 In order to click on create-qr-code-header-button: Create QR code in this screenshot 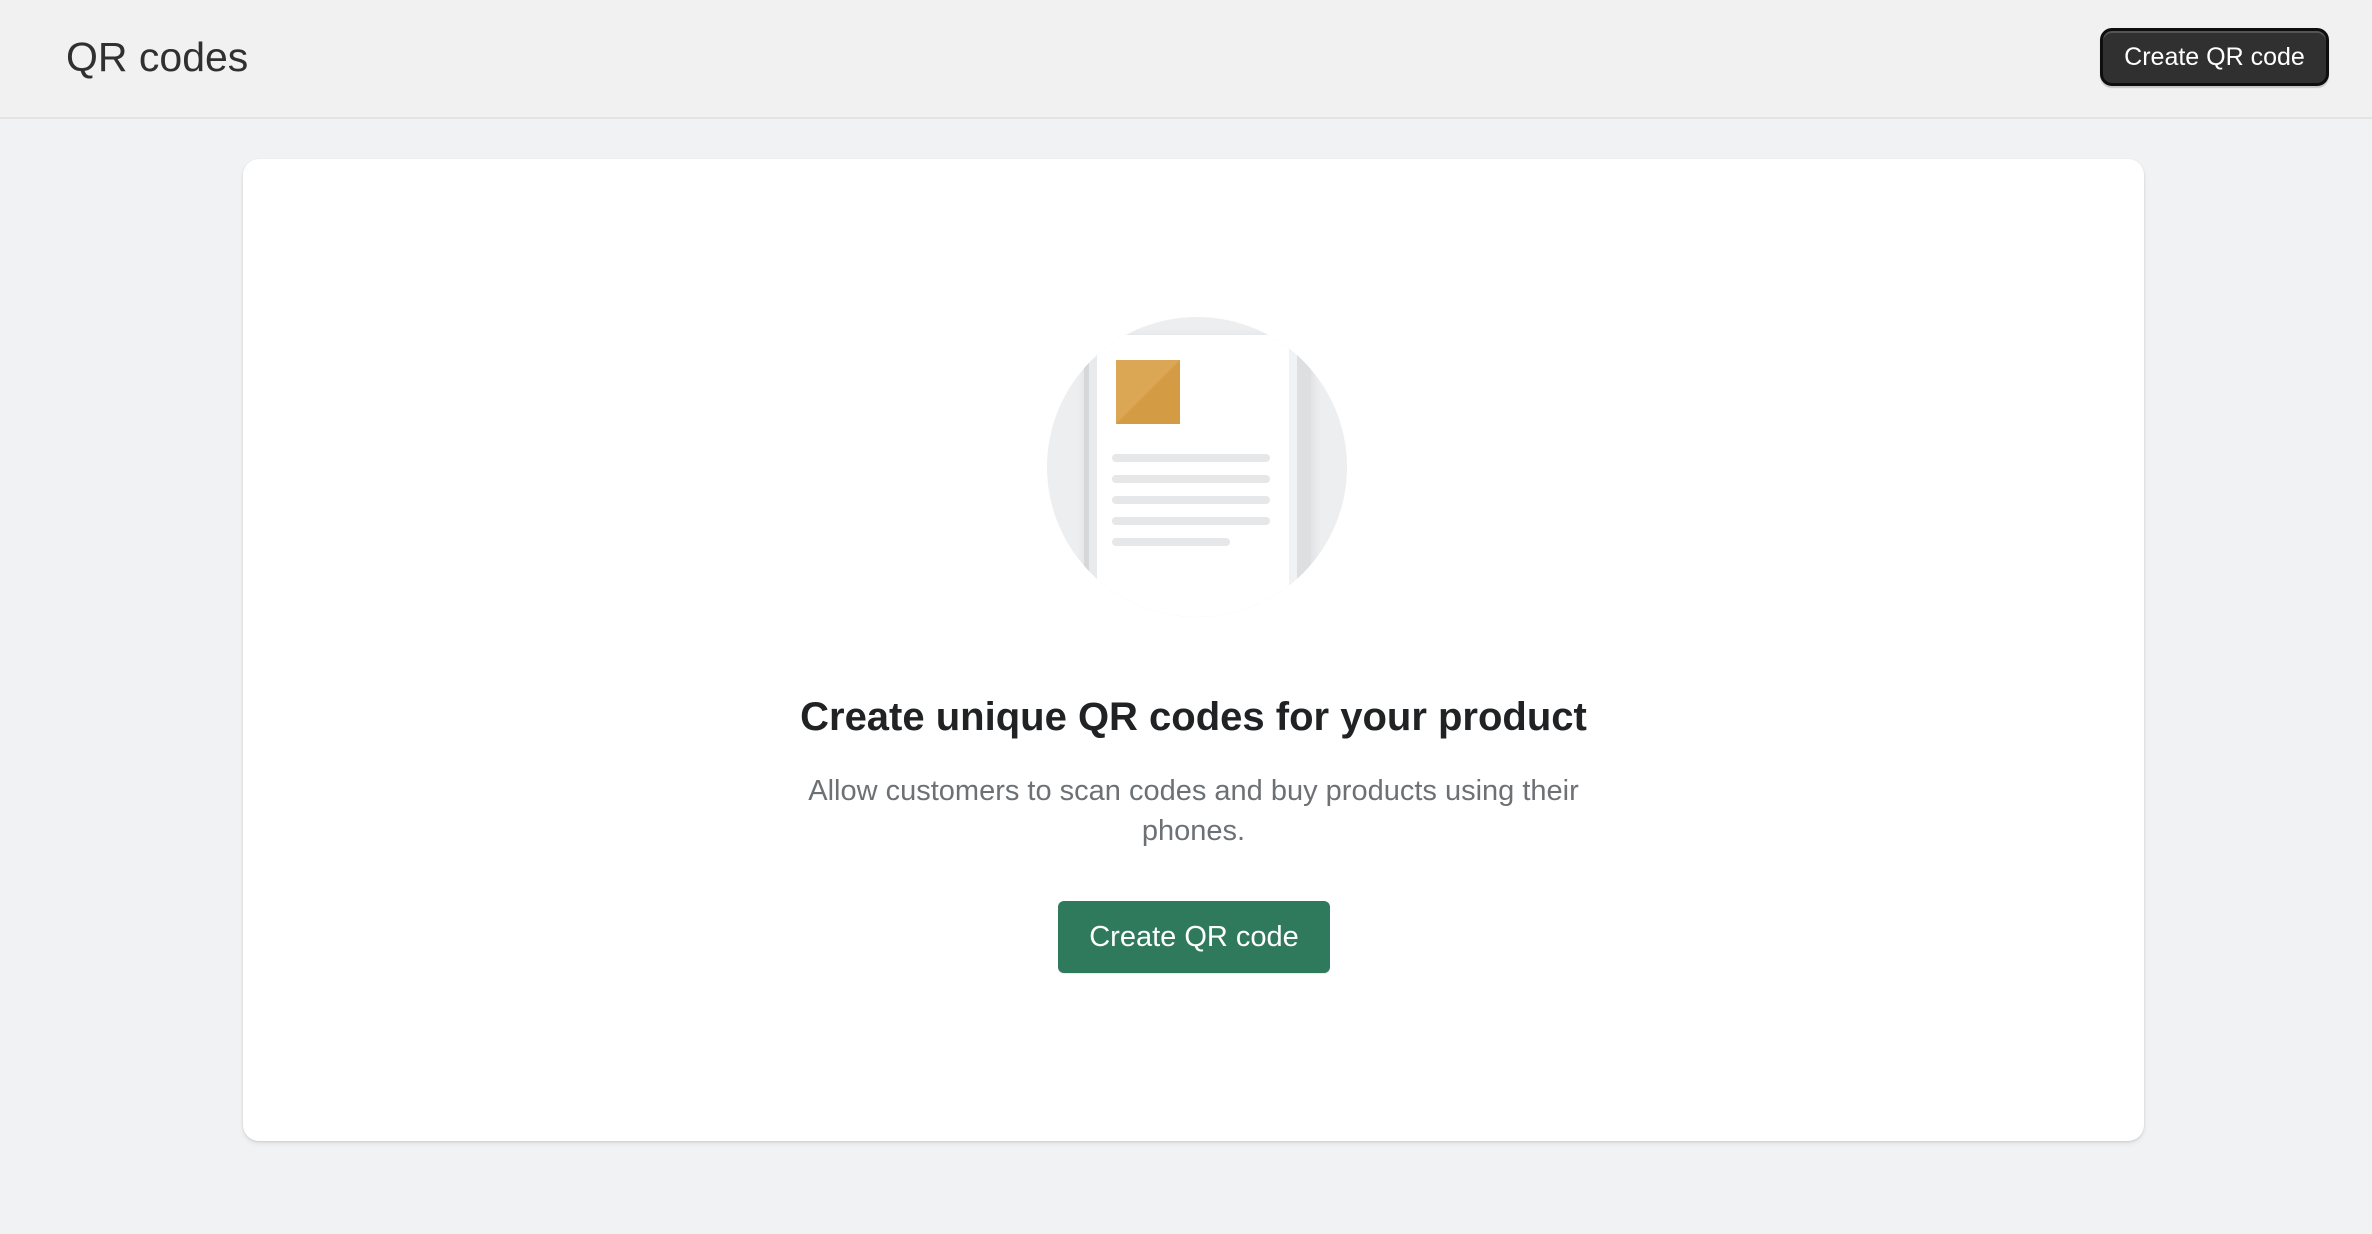, I will do `click(2214, 57)`.